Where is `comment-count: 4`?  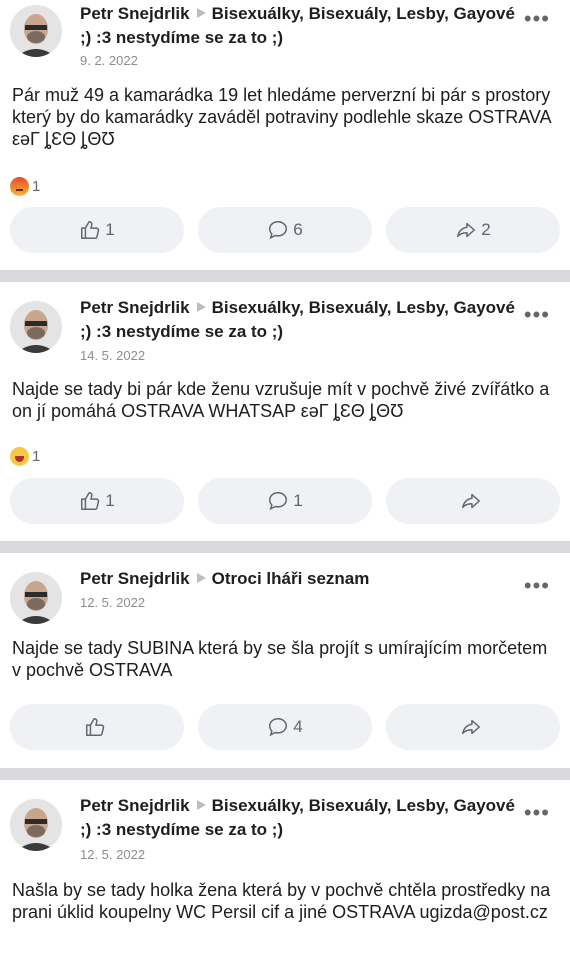 comment-count: 4 is located at coordinates (298, 726).